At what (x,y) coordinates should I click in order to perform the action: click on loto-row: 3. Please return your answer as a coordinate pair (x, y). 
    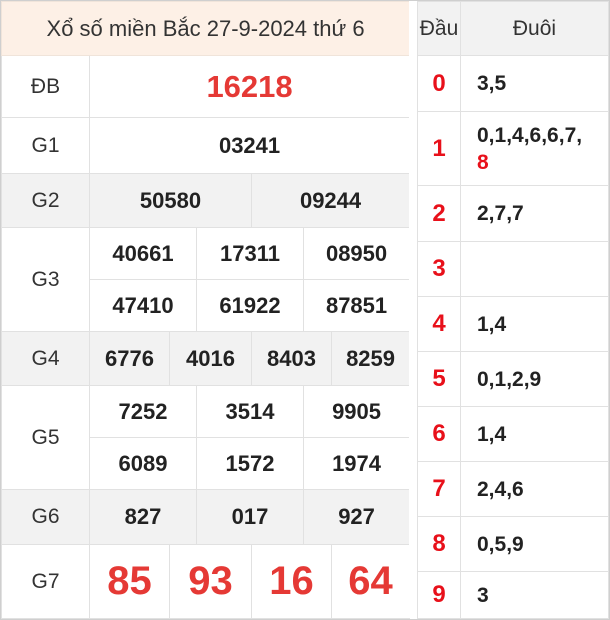
    Looking at the image, I should click on (513, 269).